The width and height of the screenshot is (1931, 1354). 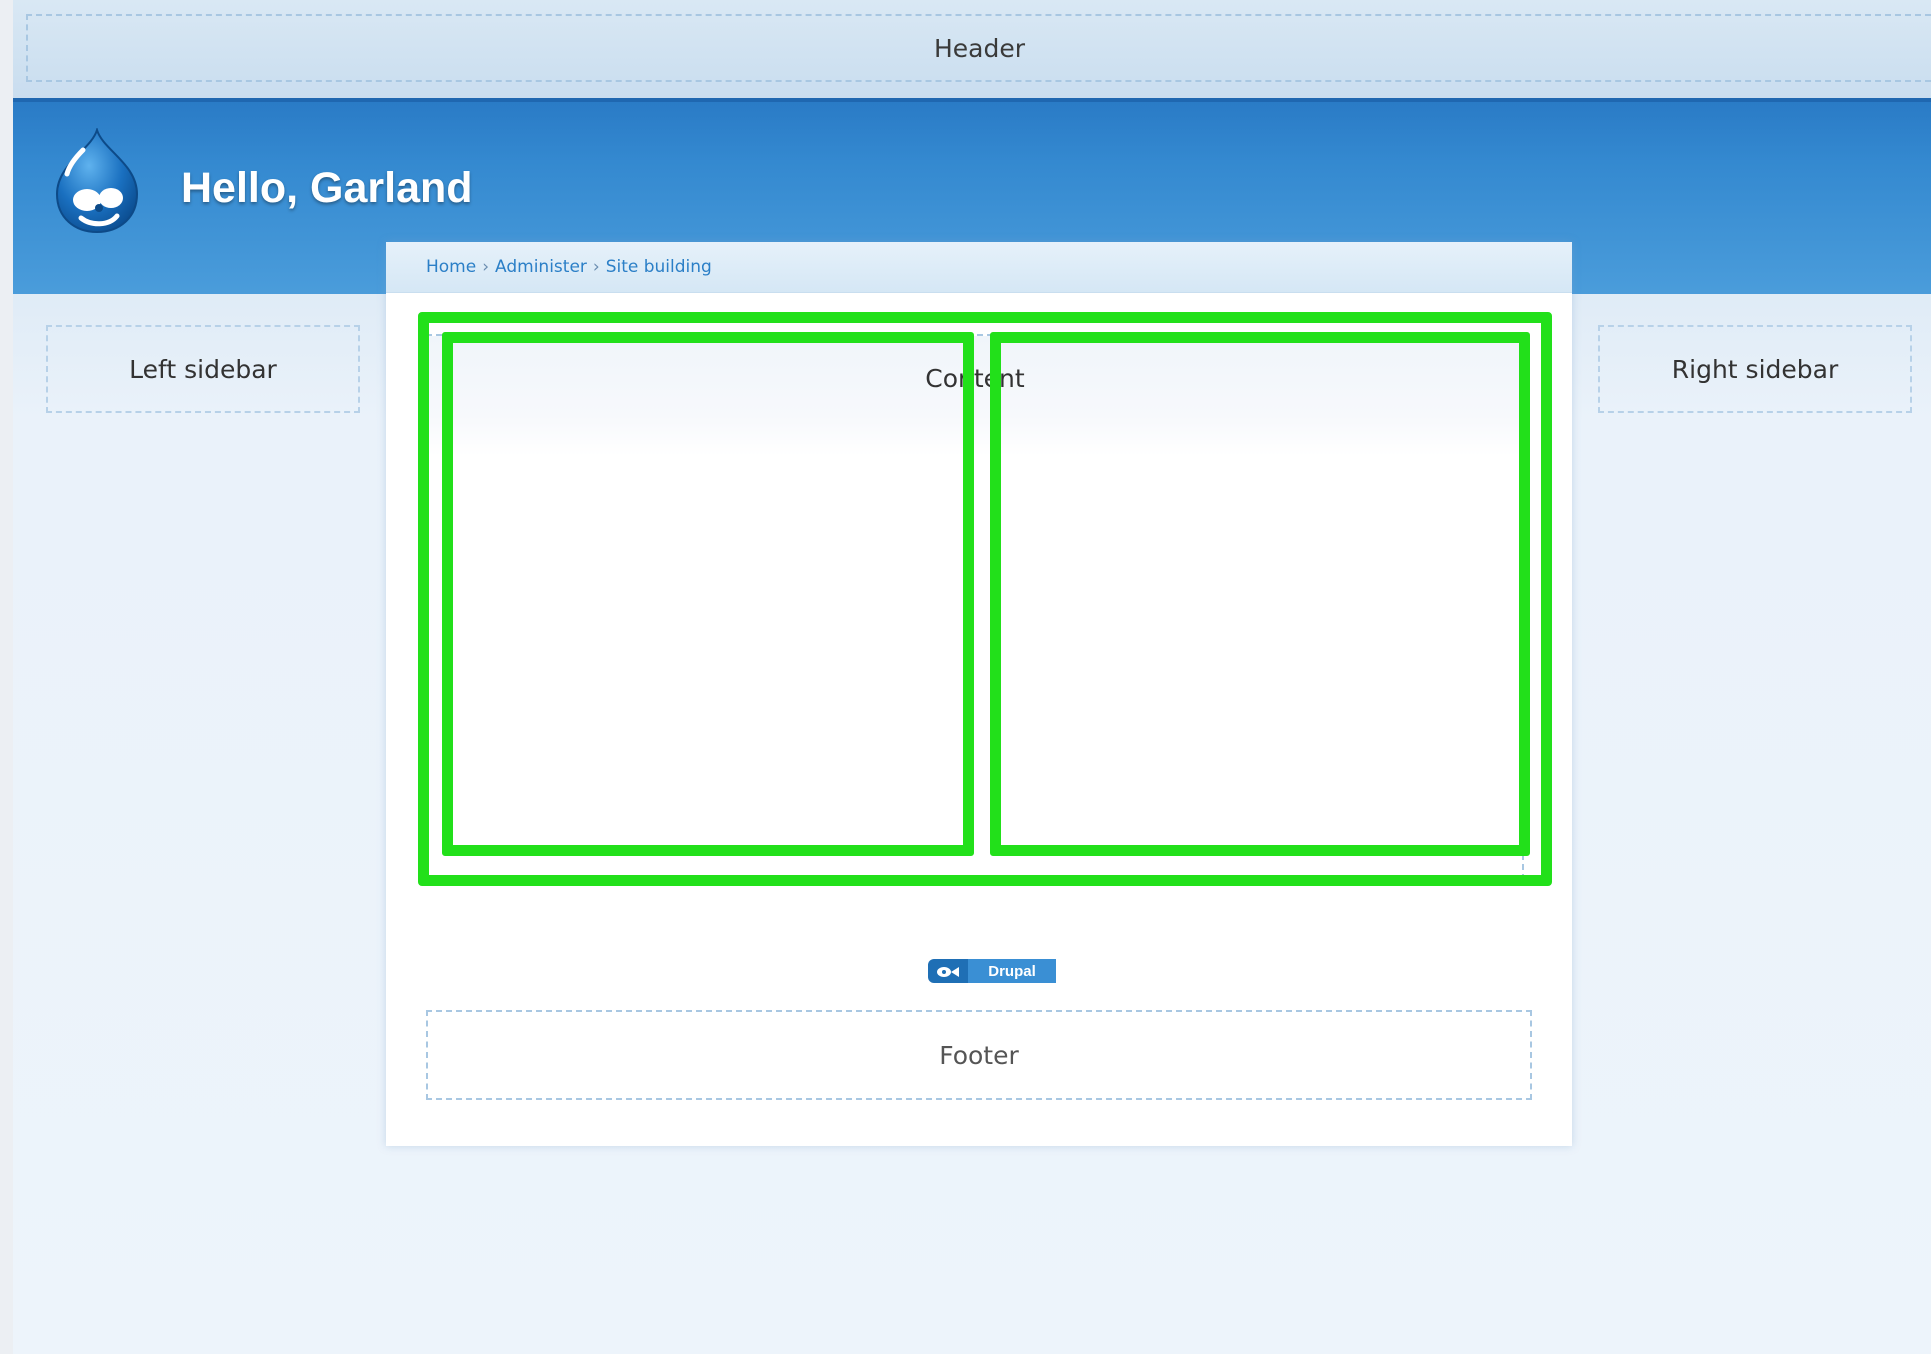 I want to click on breadcrumb-link-home: Home, so click(x=451, y=267).